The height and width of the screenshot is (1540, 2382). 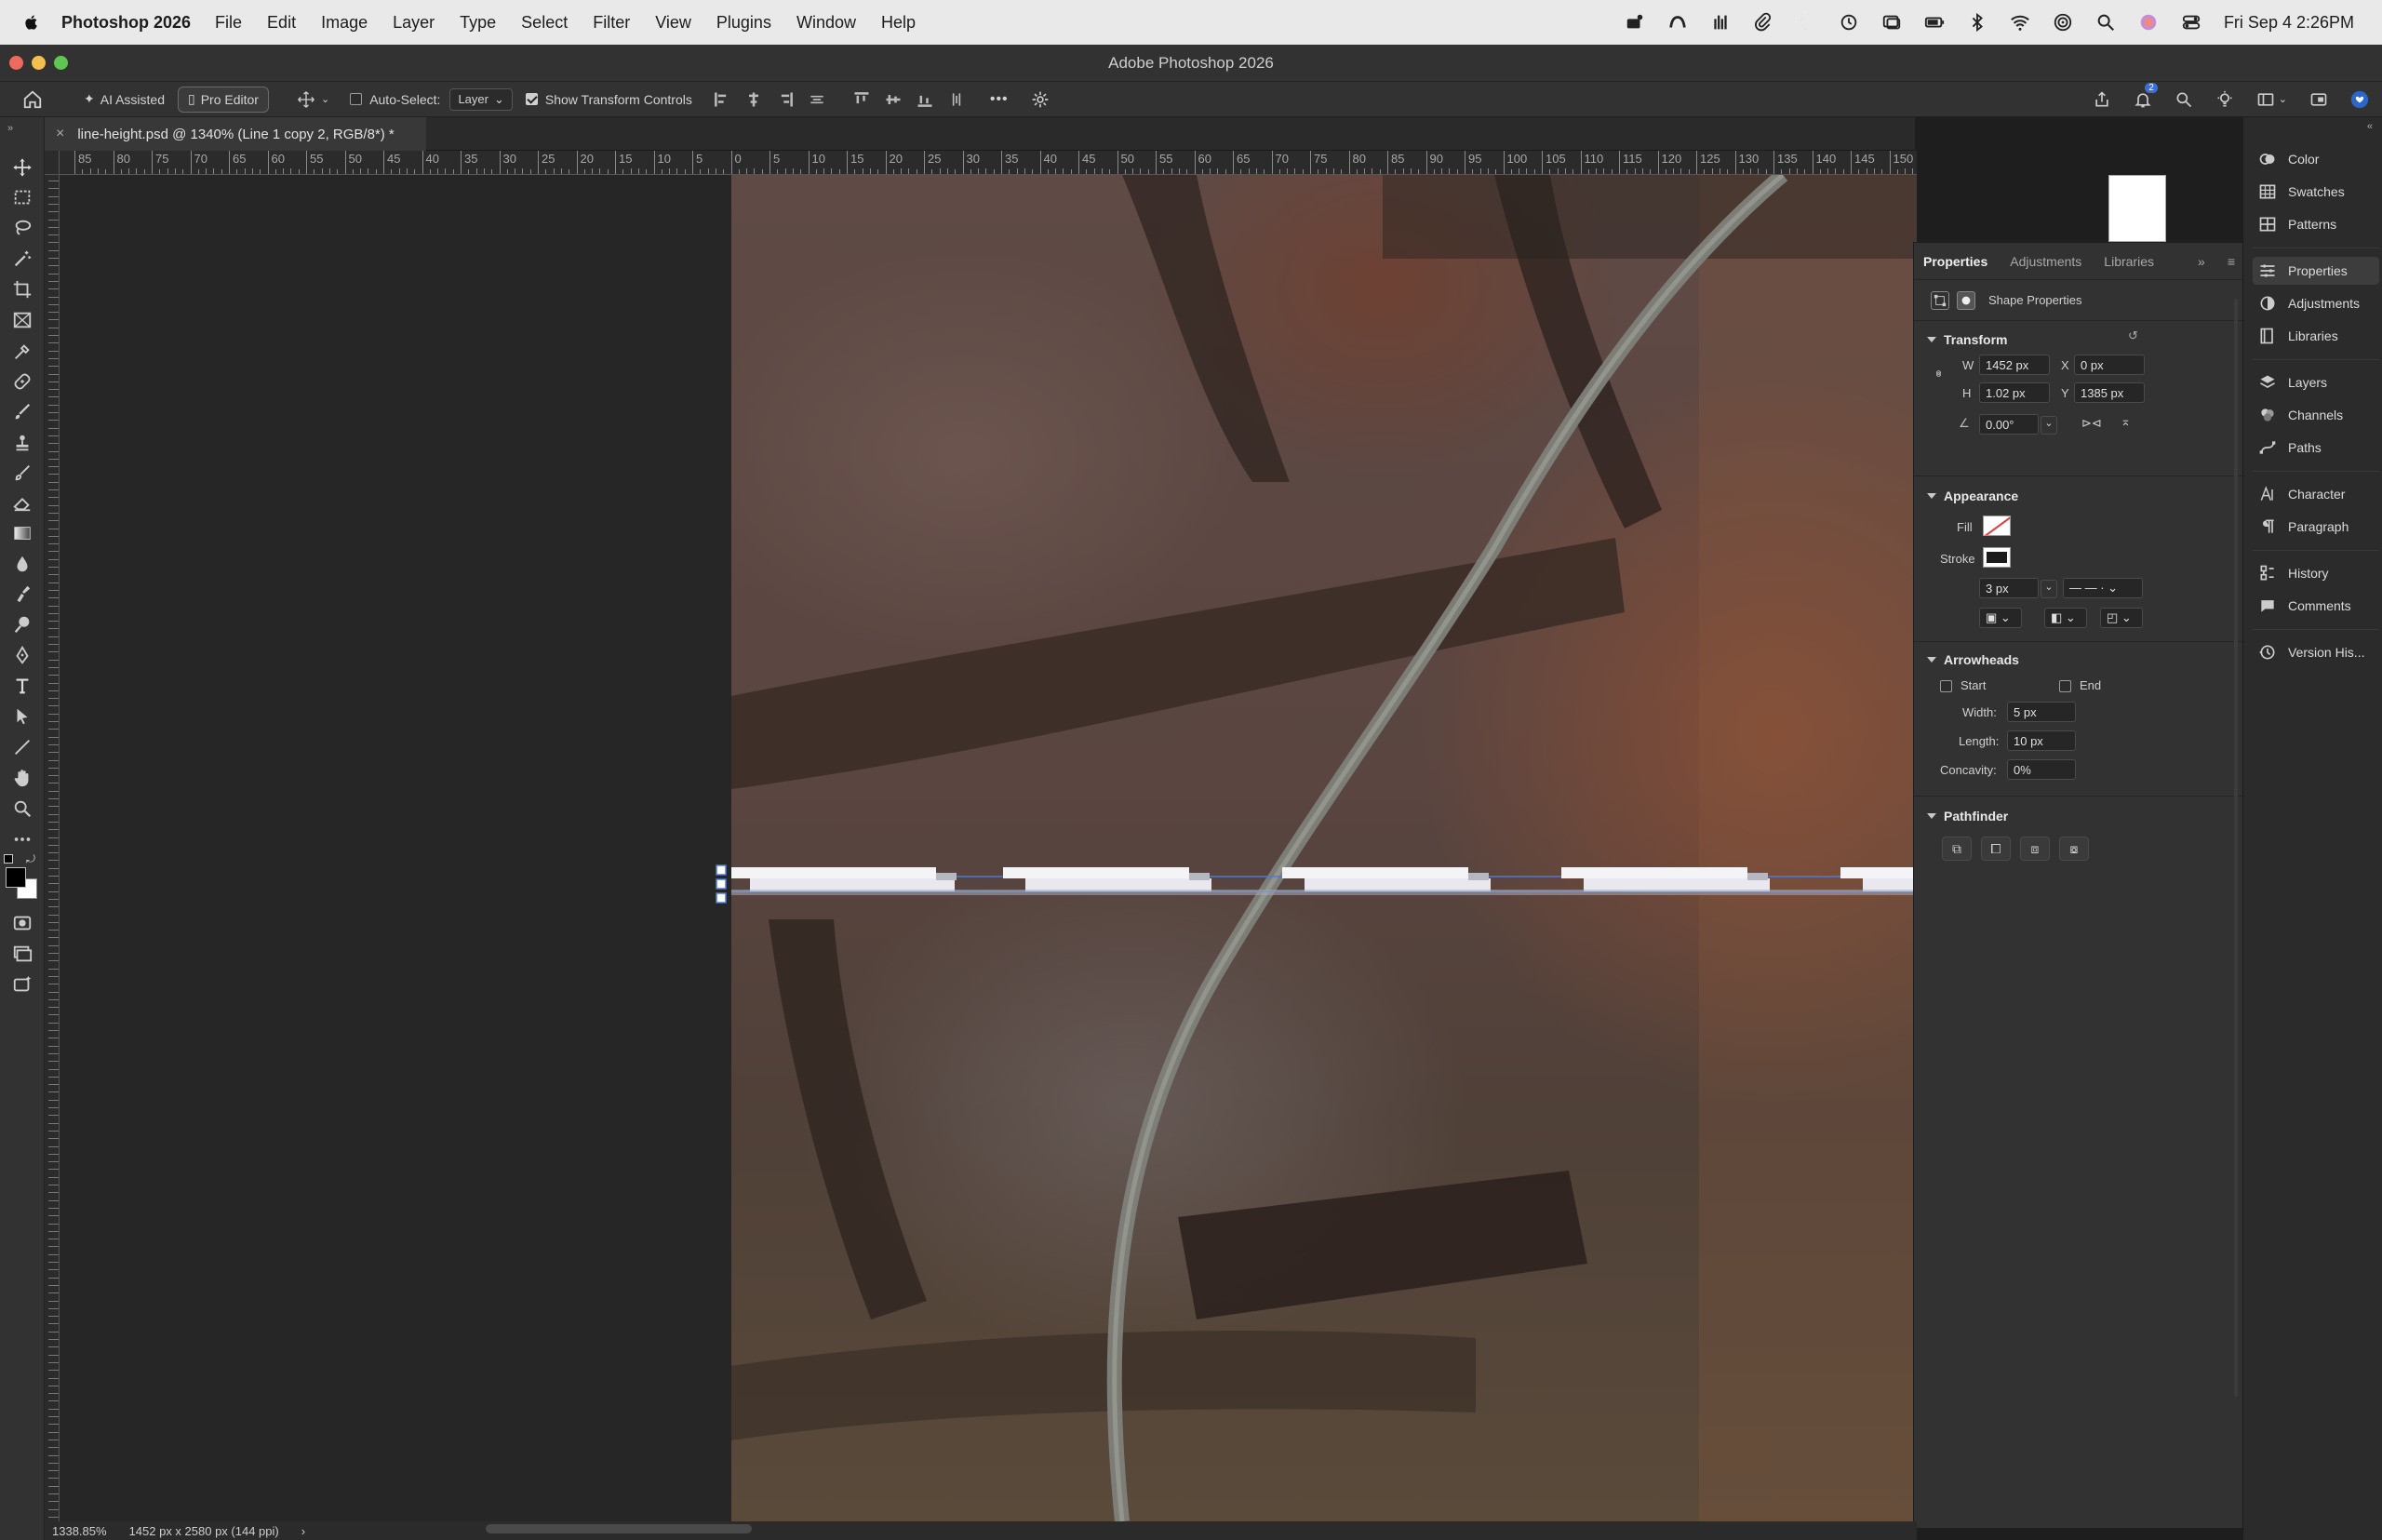 I want to click on foreground-color-swatch, so click(x=16, y=877).